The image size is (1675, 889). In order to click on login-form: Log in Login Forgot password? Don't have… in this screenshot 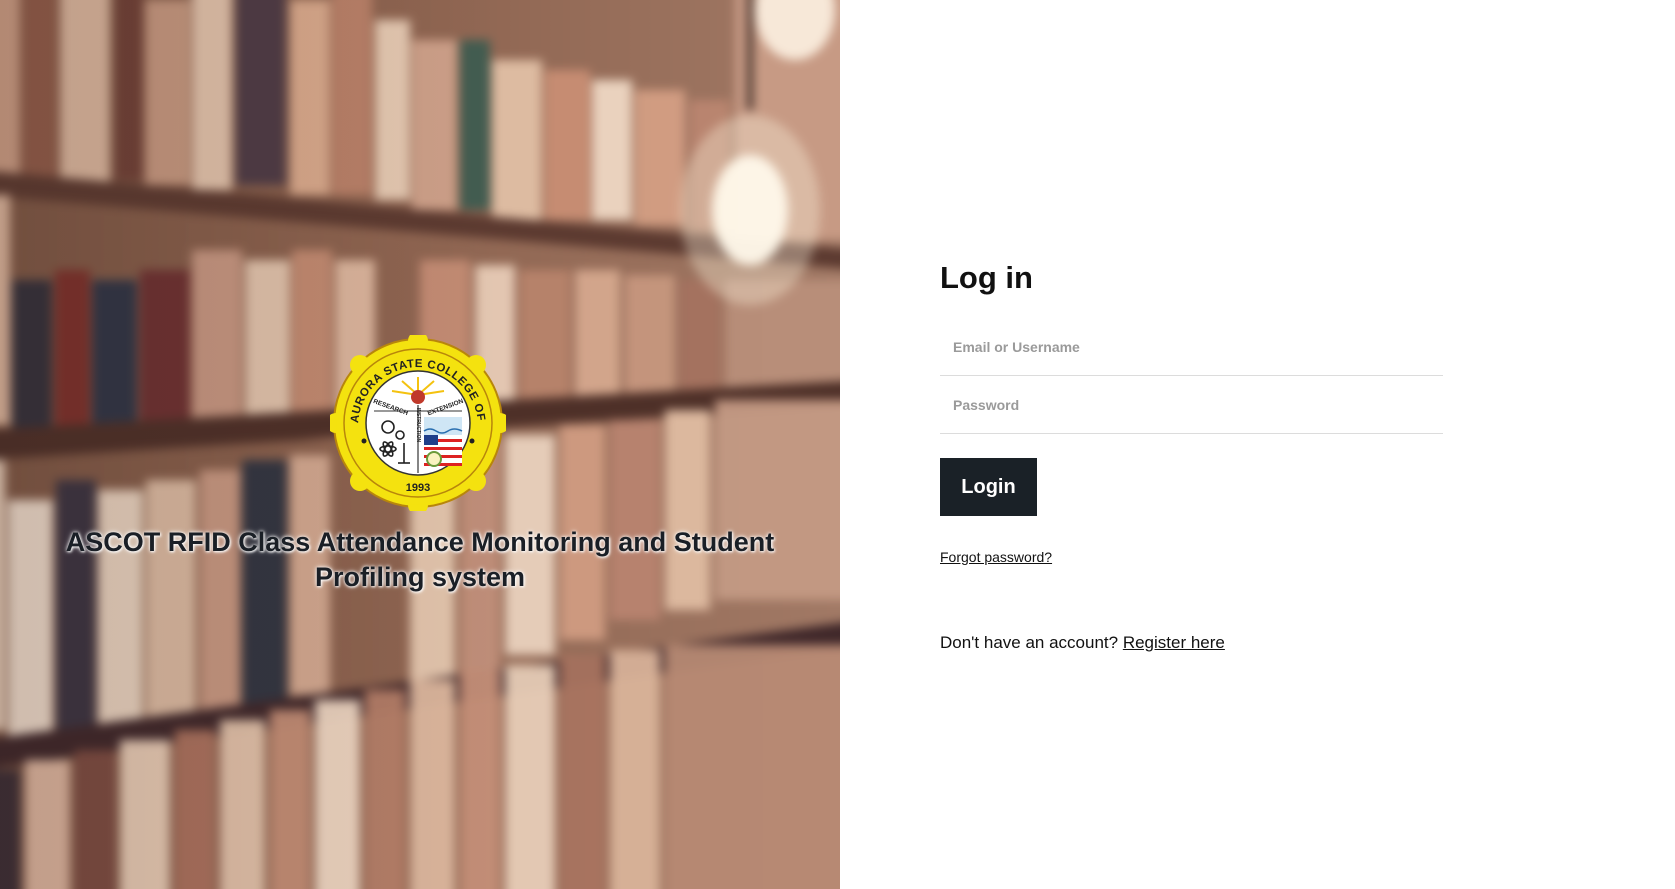, I will do `click(1191, 455)`.